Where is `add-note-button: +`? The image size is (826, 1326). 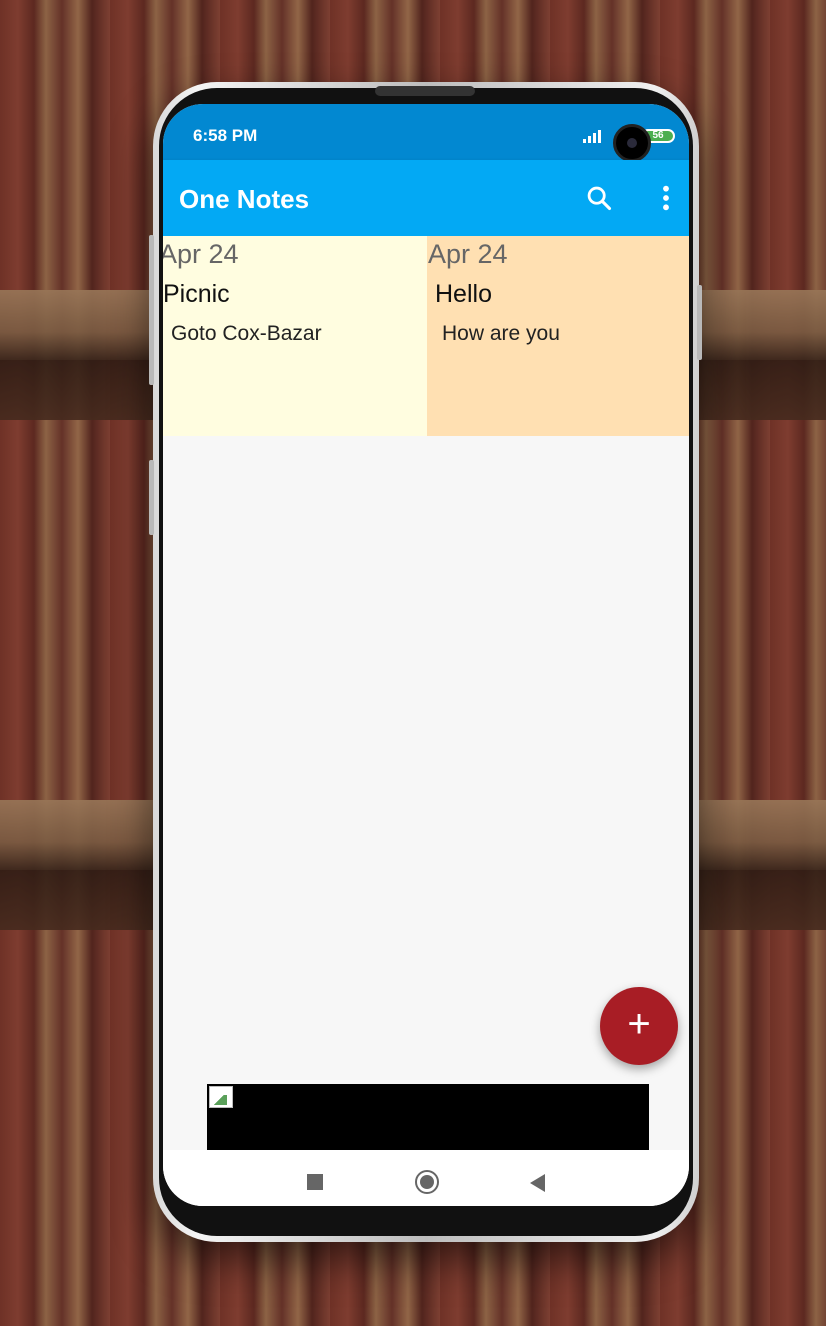
add-note-button: + is located at coordinates (639, 1026).